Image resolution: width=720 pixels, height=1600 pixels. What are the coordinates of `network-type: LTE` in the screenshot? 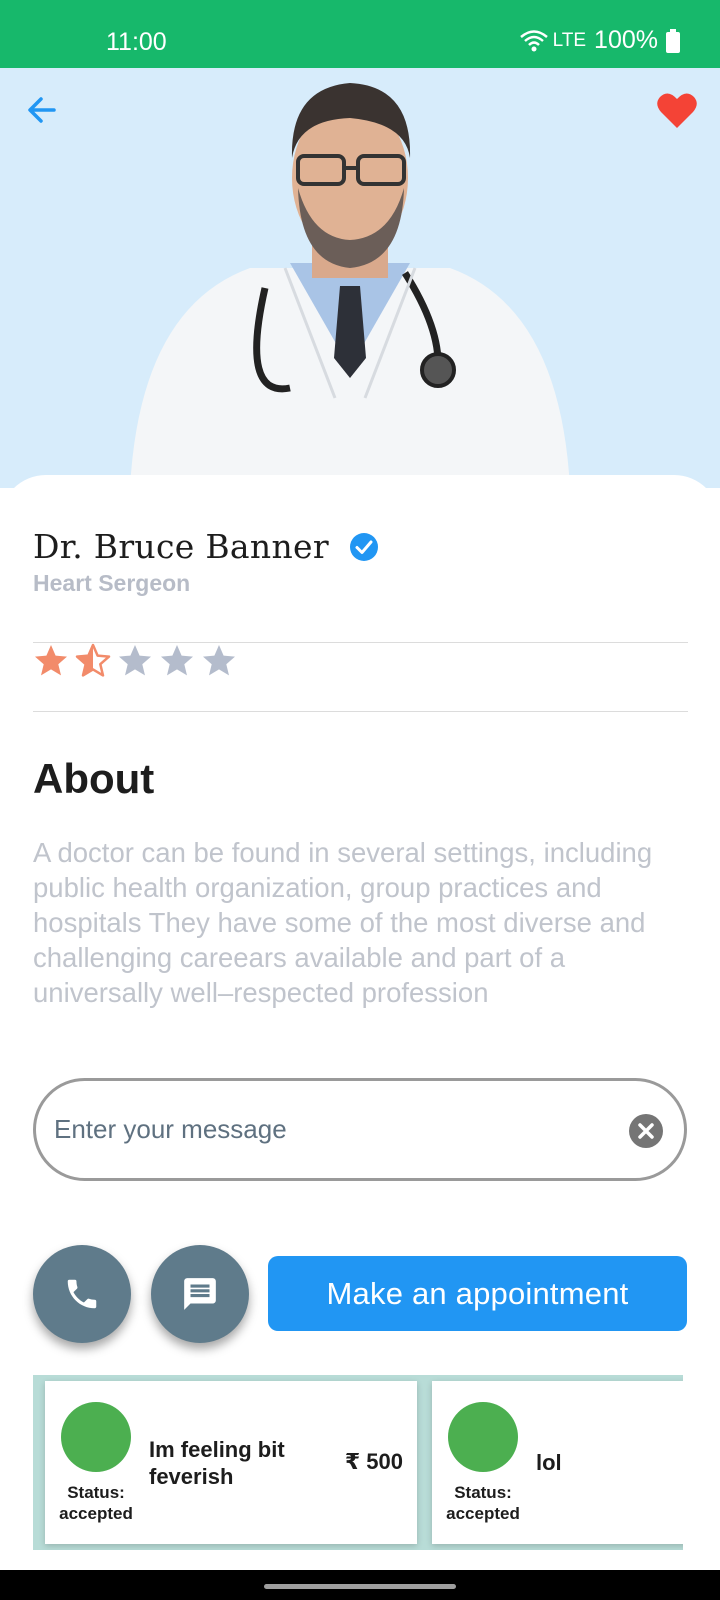 It's located at (569, 40).